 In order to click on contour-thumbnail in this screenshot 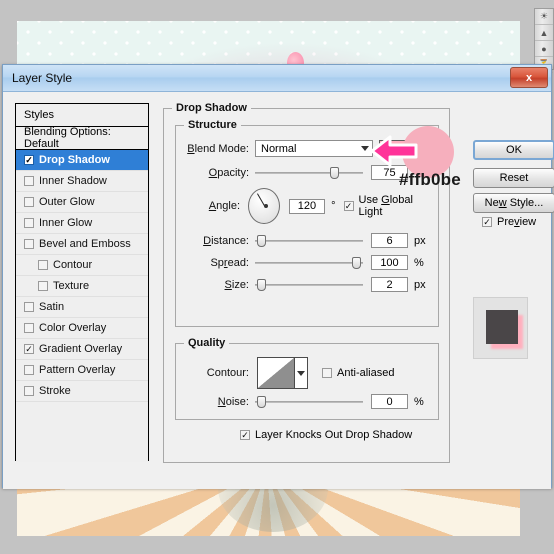, I will do `click(276, 373)`.